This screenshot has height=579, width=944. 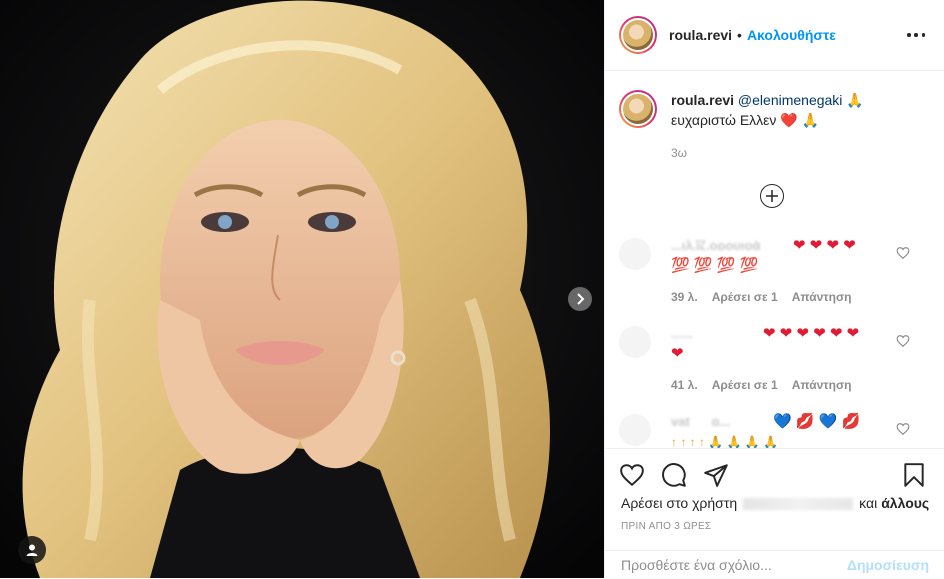 I want to click on share-paper-plane-icon, so click(x=716, y=475).